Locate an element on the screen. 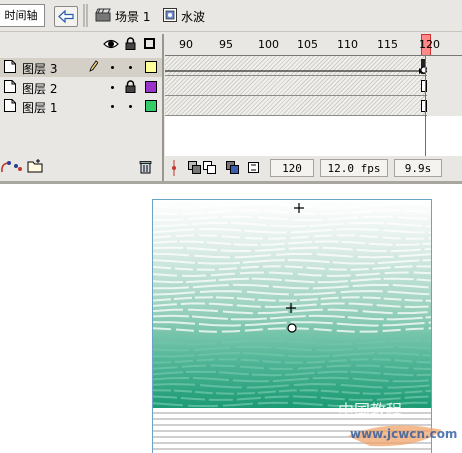 This screenshot has width=462, height=453. scene-breadcrumb: 场景 1 is located at coordinates (132, 16).